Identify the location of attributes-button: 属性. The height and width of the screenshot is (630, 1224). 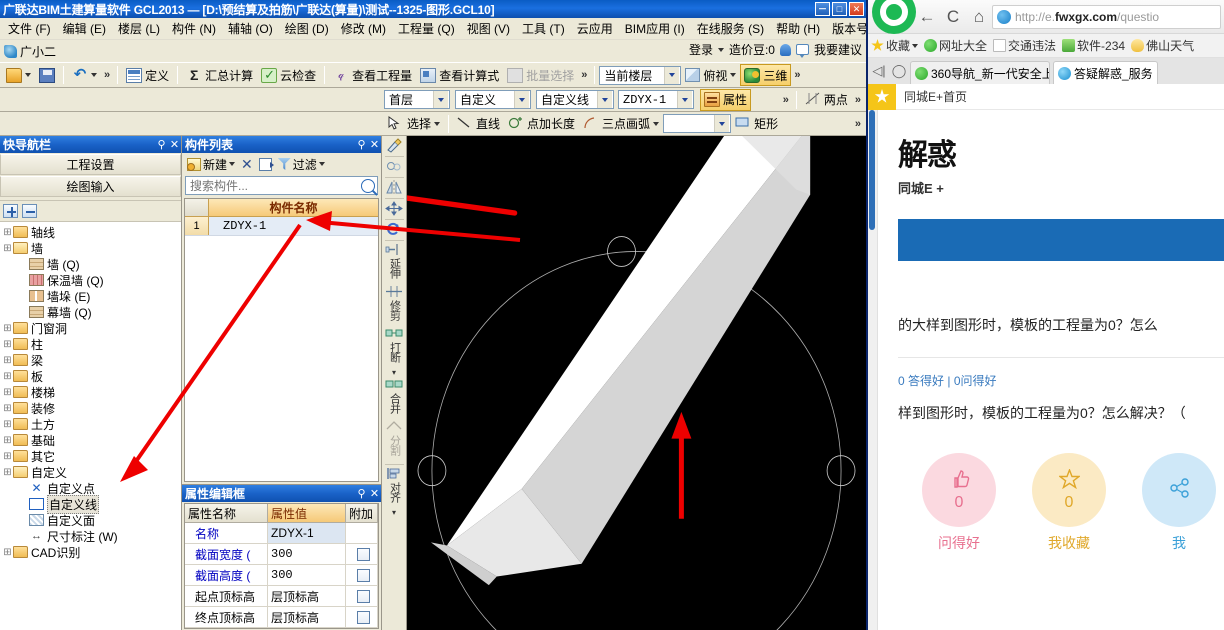
(726, 99).